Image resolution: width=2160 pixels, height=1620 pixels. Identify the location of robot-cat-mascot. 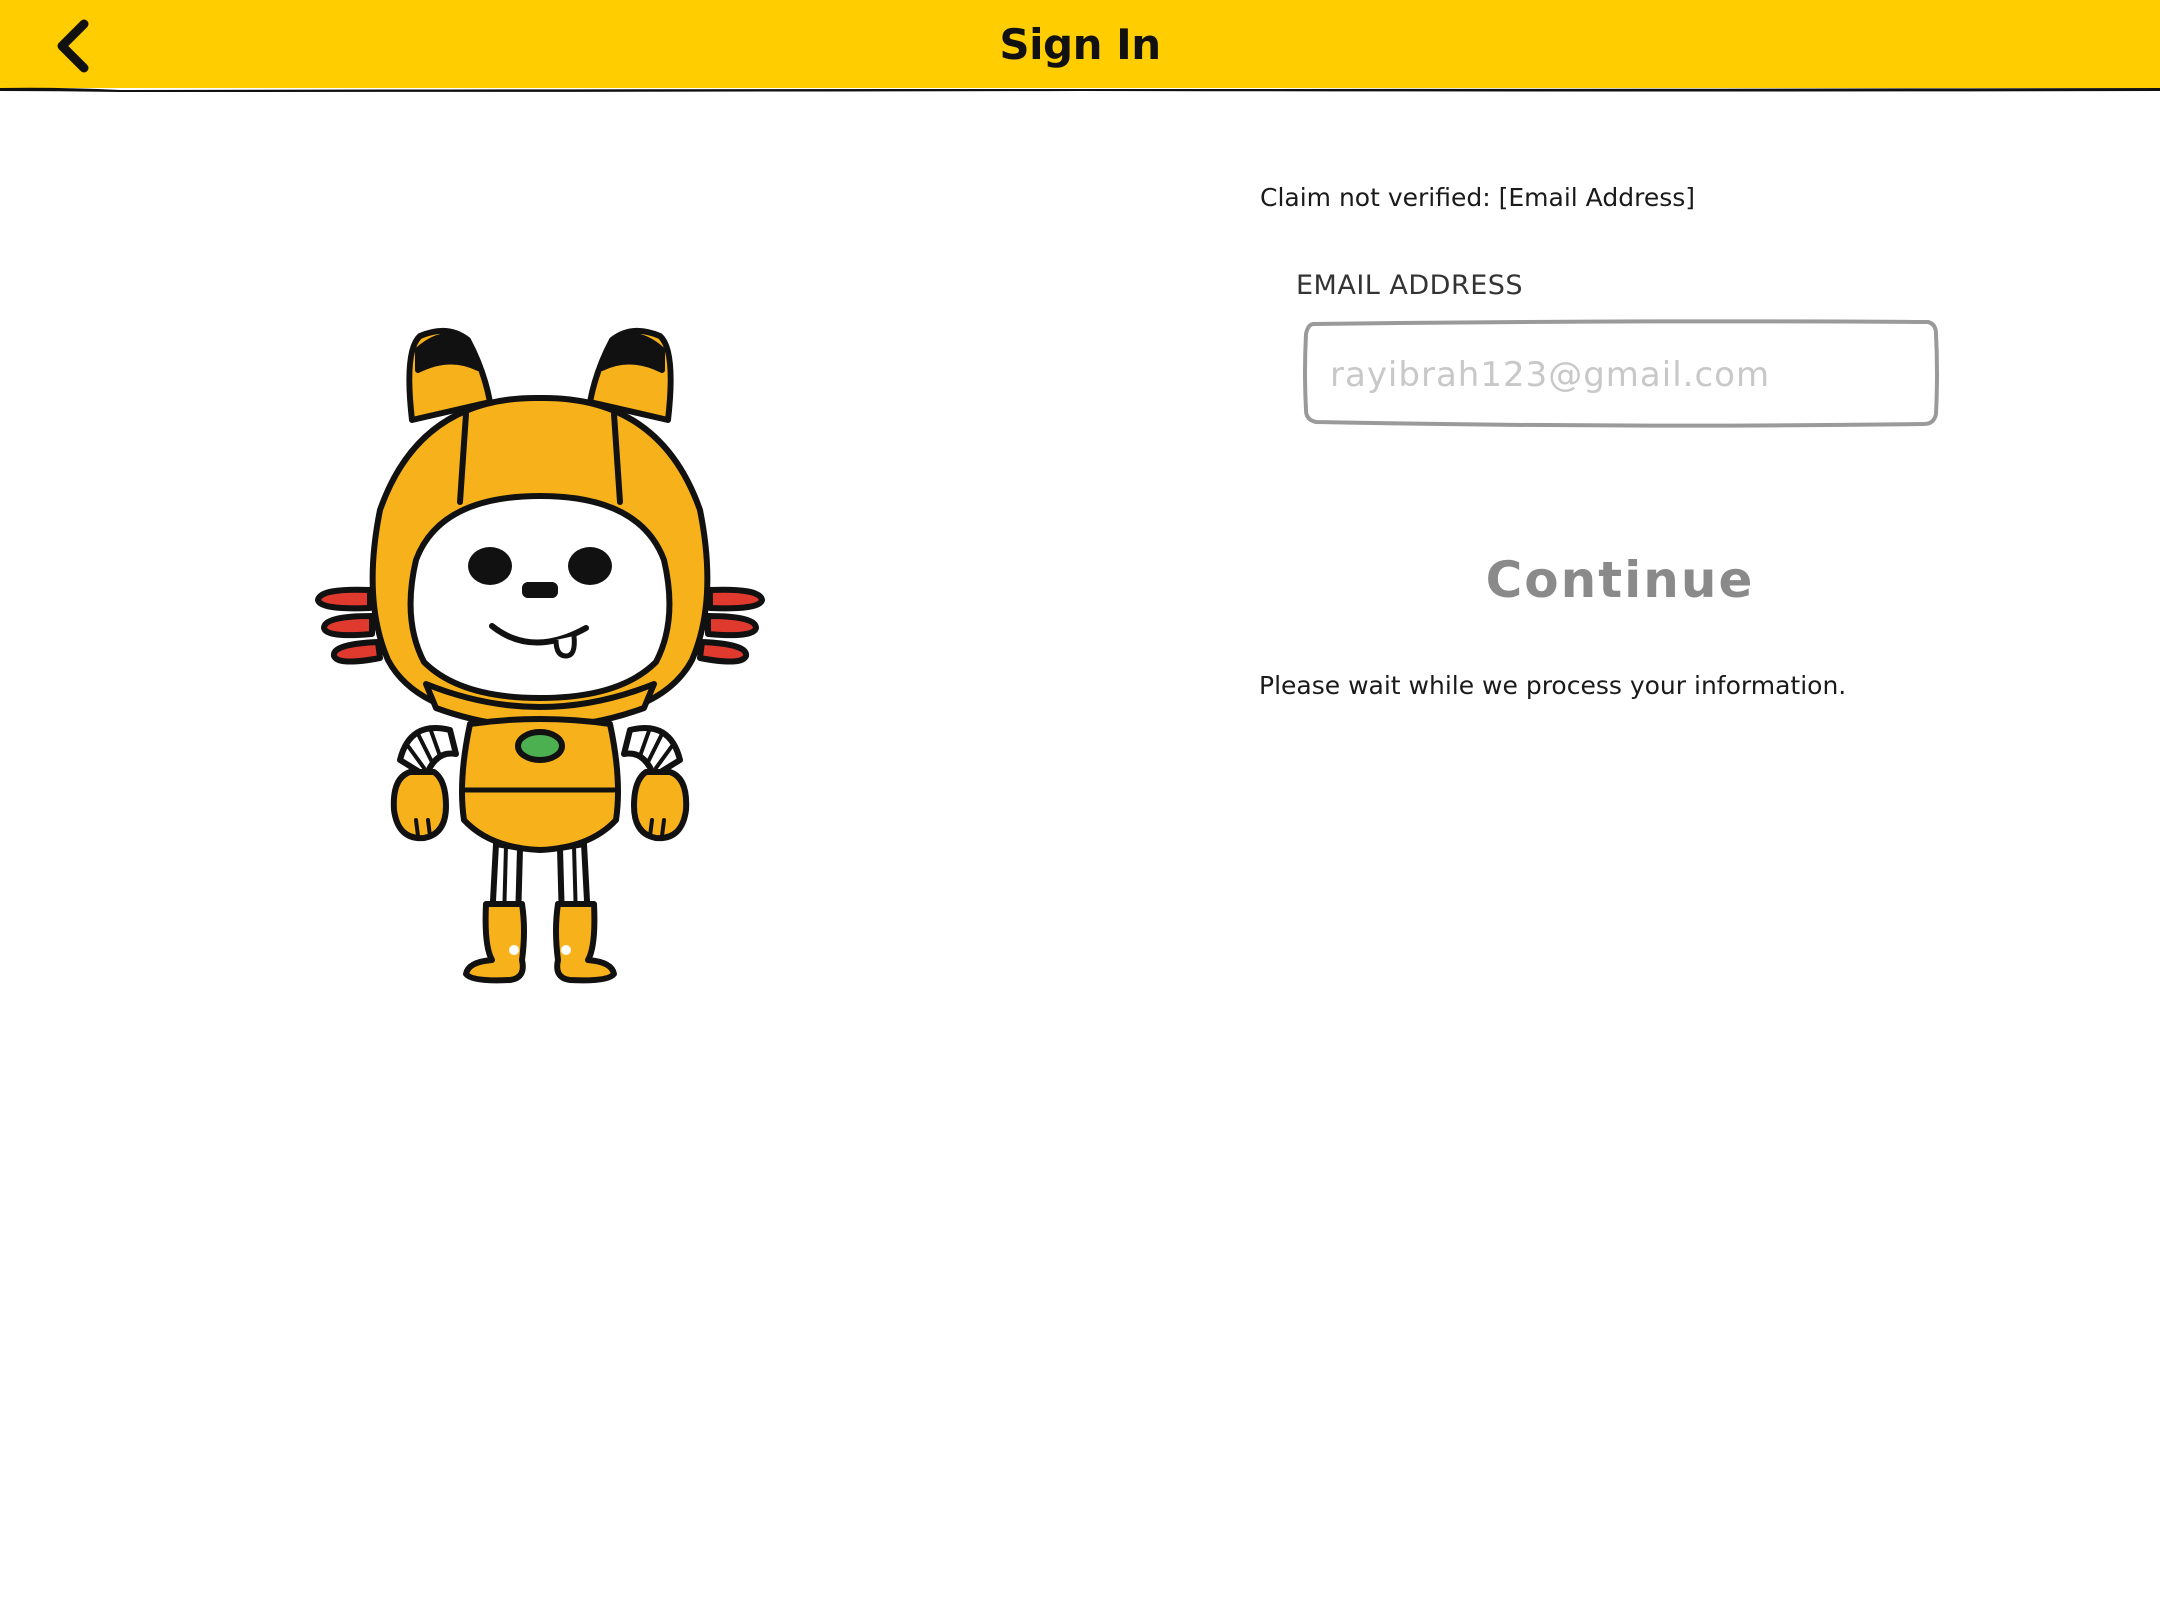
(540, 655).